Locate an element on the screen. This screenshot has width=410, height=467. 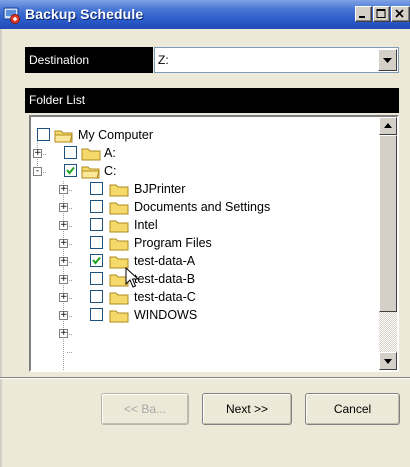
tree-item-label: WINDOWS is located at coordinates (166, 315).